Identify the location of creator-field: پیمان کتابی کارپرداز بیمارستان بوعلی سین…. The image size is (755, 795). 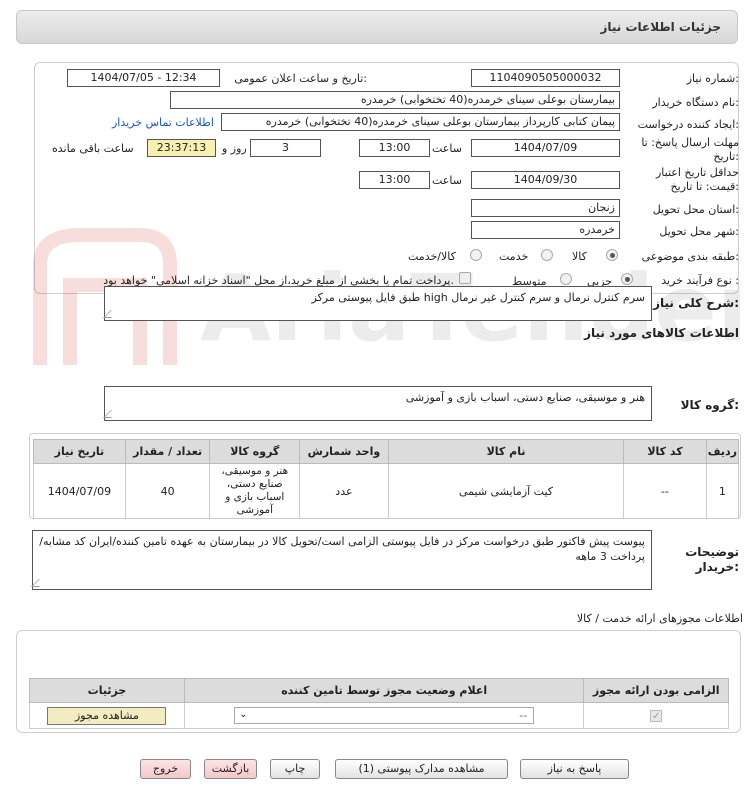
(420, 122).